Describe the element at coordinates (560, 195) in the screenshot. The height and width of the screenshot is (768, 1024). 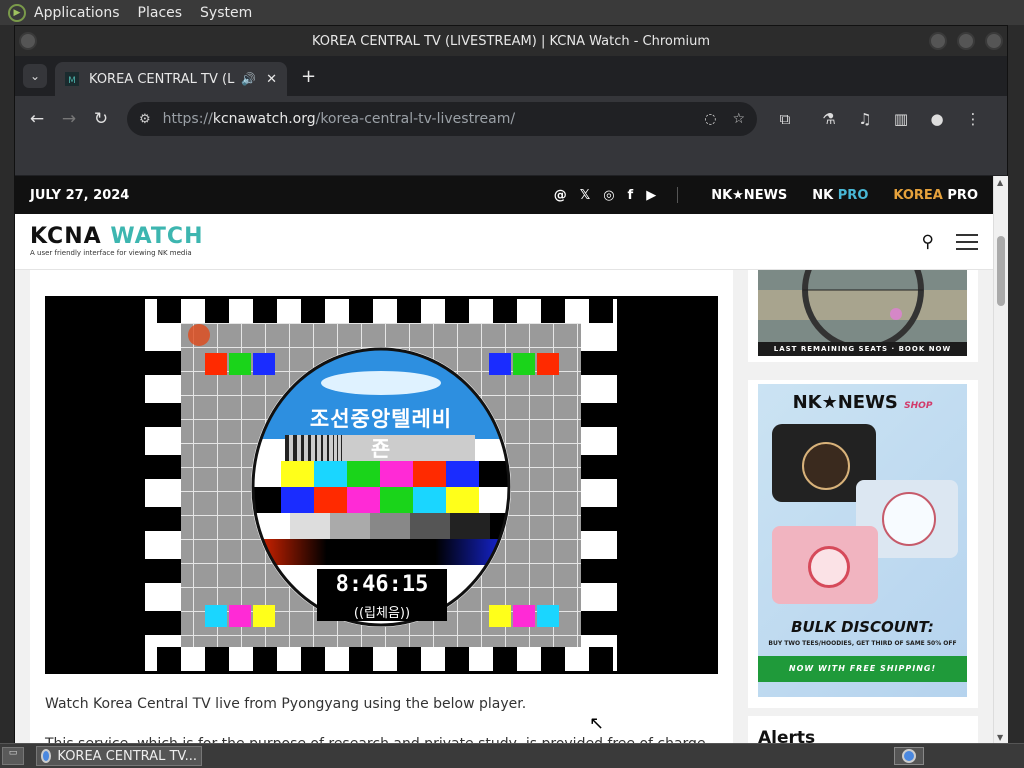
I see `mastodon-icon: @` at that location.